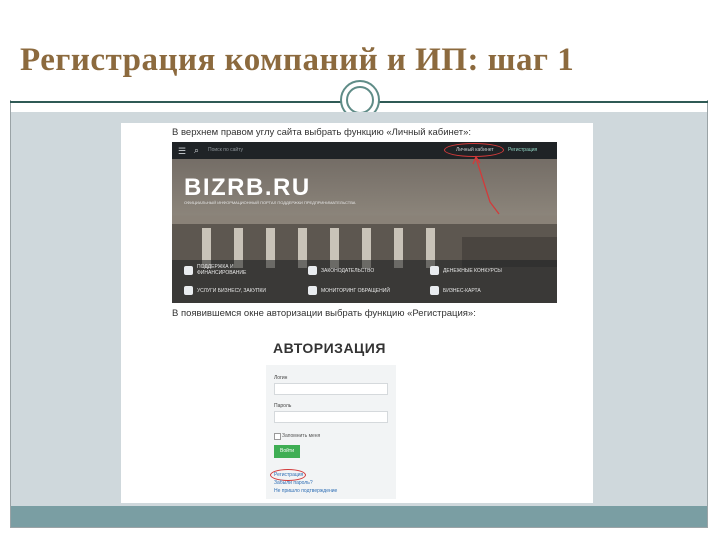 This screenshot has width=720, height=540. What do you see at coordinates (359, 516) in the screenshot?
I see `footer-bar` at bounding box center [359, 516].